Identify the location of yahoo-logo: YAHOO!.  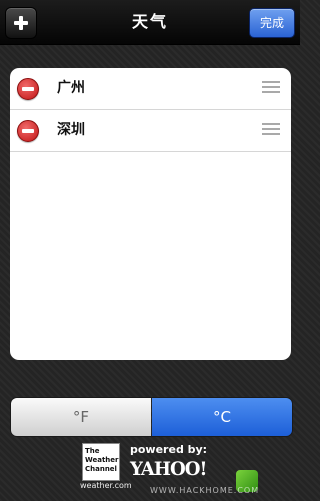
(168, 469).